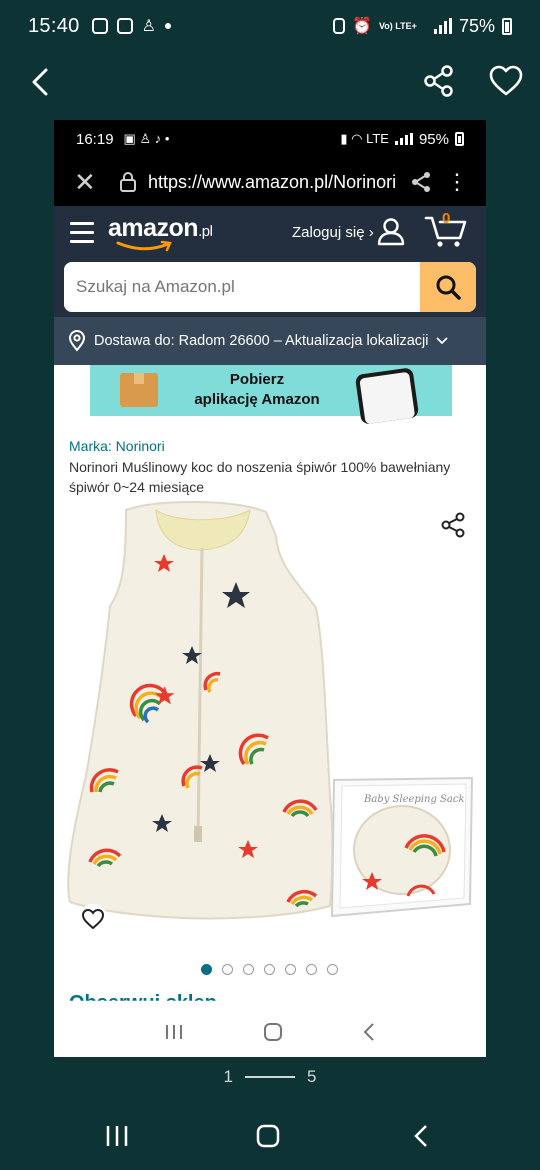  What do you see at coordinates (397, 25) in the screenshot?
I see `network-label: Vo) LTE+` at bounding box center [397, 25].